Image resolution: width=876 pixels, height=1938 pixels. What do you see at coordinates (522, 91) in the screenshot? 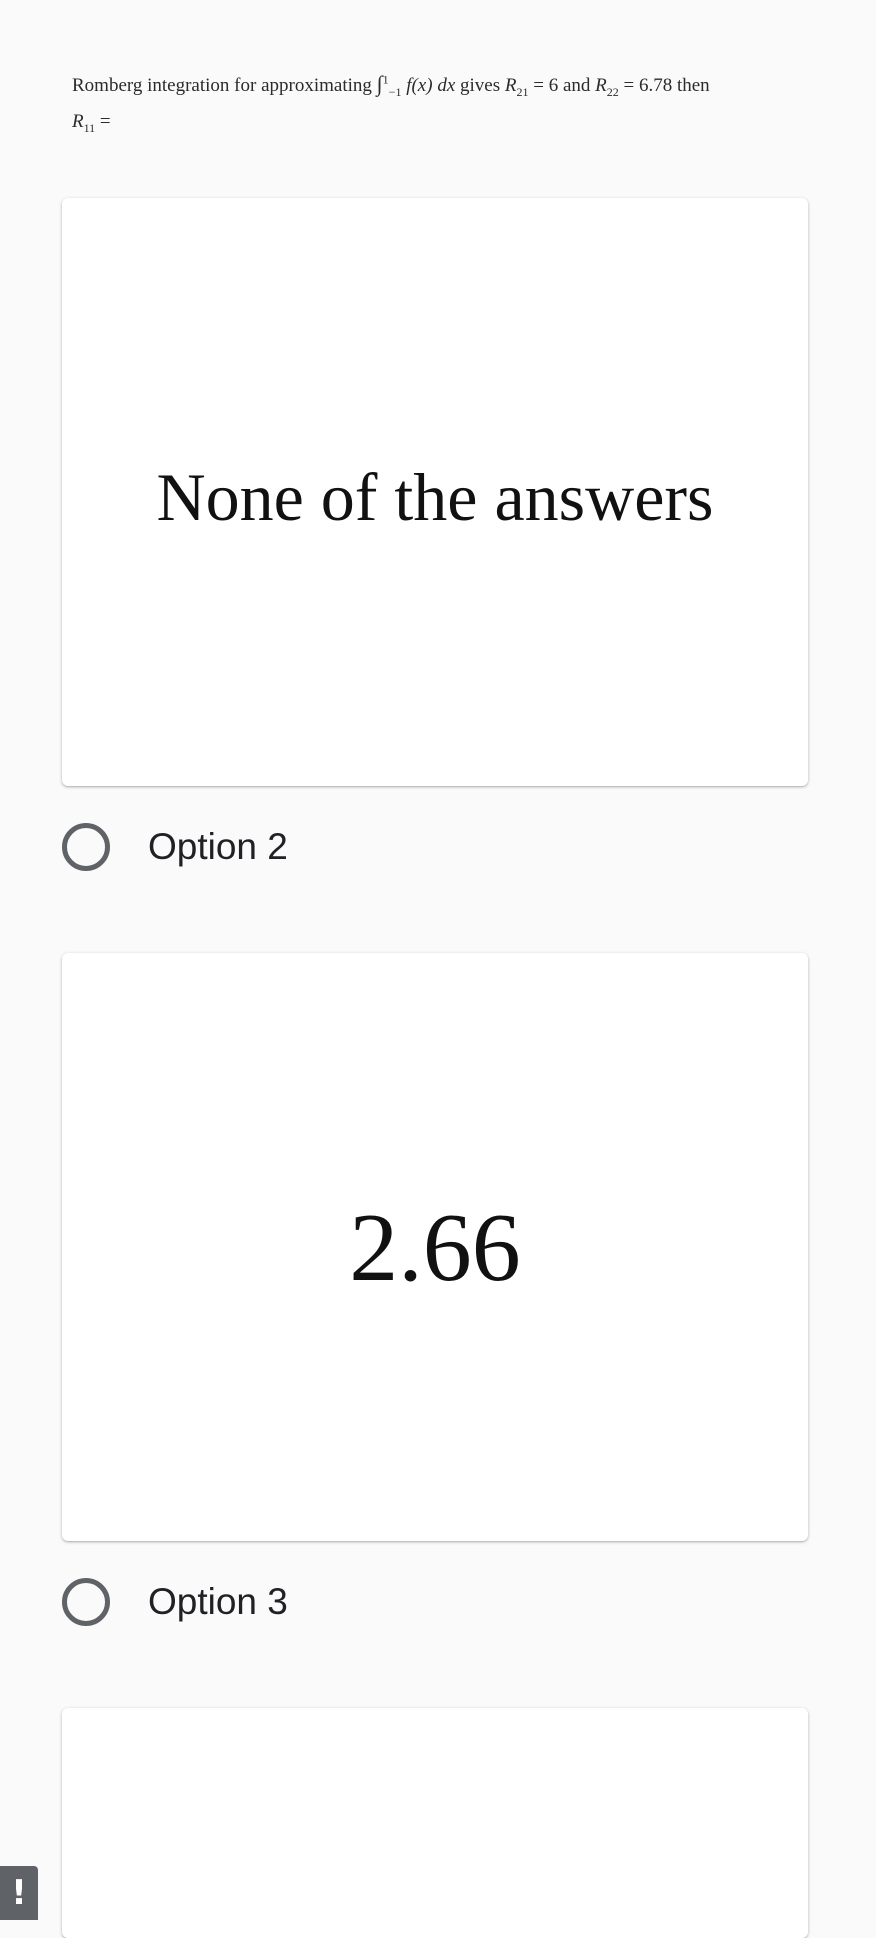
I see `r21-subscript: 21` at bounding box center [522, 91].